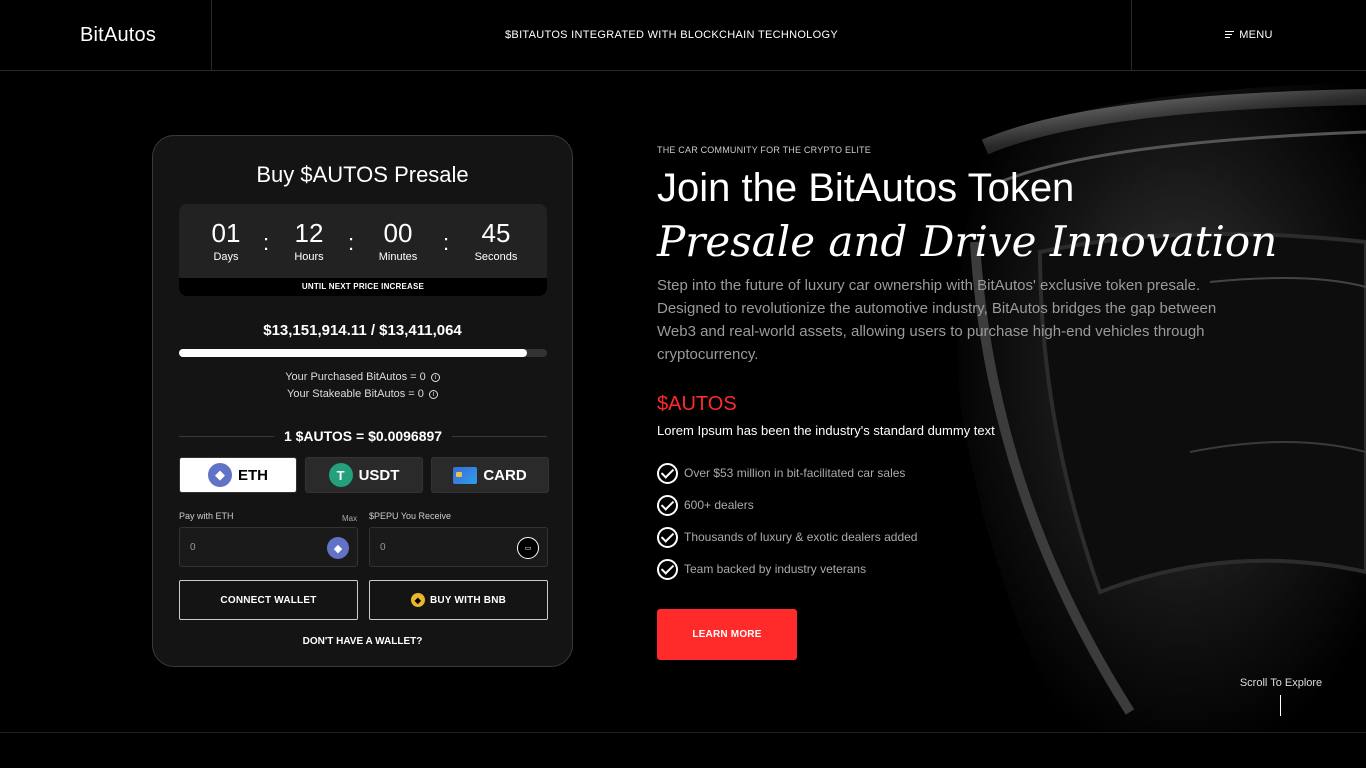 The height and width of the screenshot is (768, 1366). Describe the element at coordinates (1256, 35) in the screenshot. I see `menu-label: MENU` at that location.